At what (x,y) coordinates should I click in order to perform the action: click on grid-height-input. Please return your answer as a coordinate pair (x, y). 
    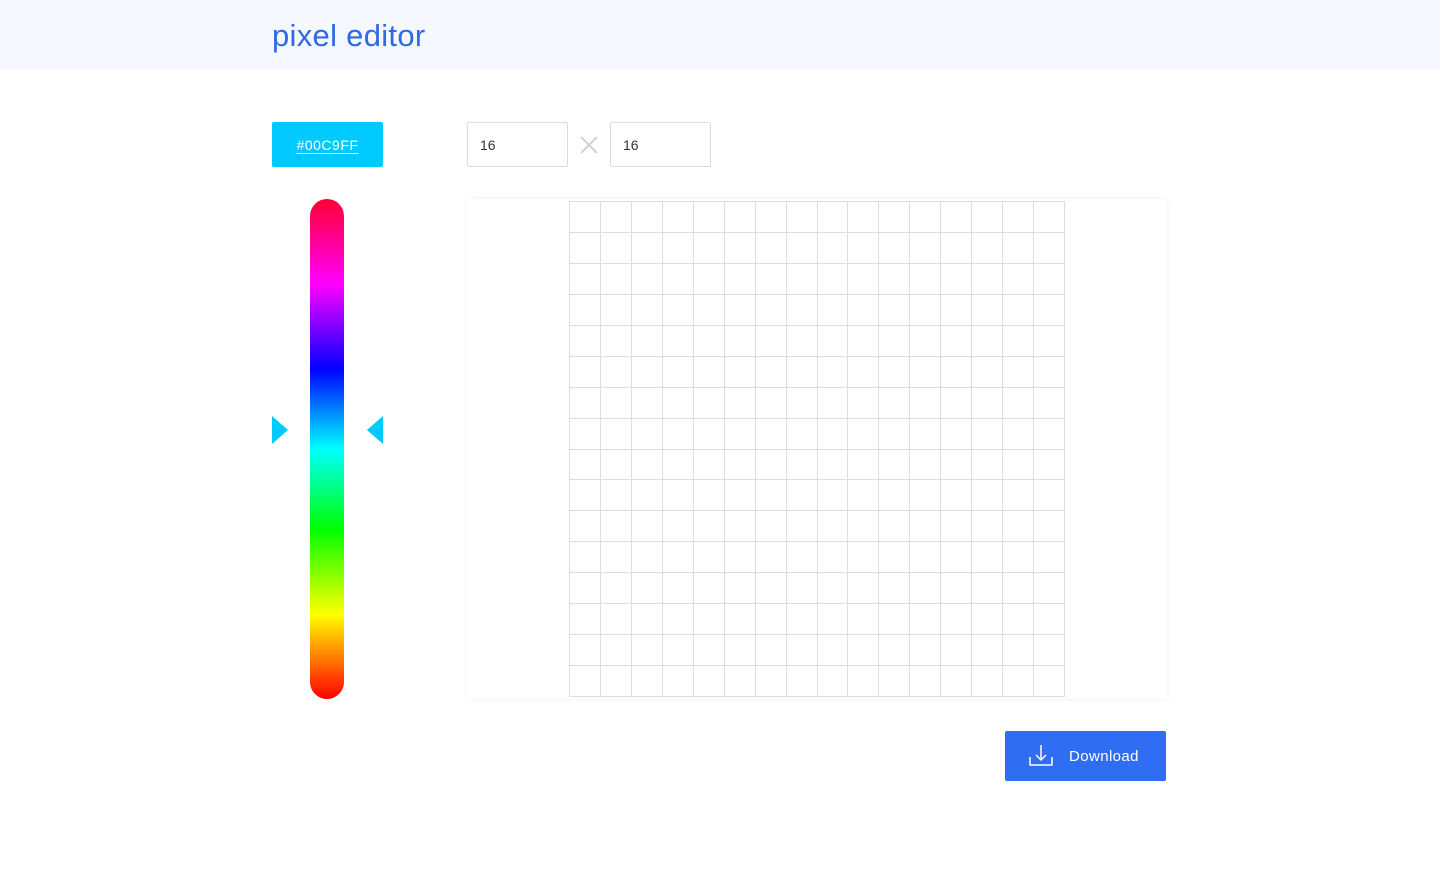
    Looking at the image, I should click on (660, 144).